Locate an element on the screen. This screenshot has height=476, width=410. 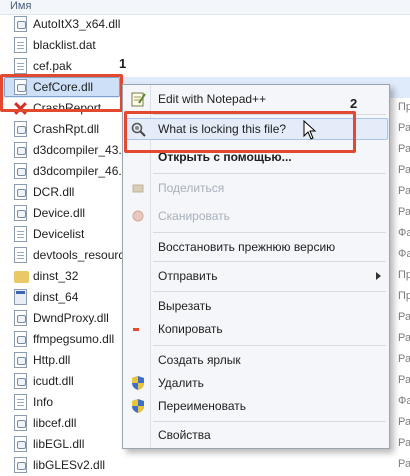
menu-item-label: Edit with Notepad++ is located at coordinates (212, 99).